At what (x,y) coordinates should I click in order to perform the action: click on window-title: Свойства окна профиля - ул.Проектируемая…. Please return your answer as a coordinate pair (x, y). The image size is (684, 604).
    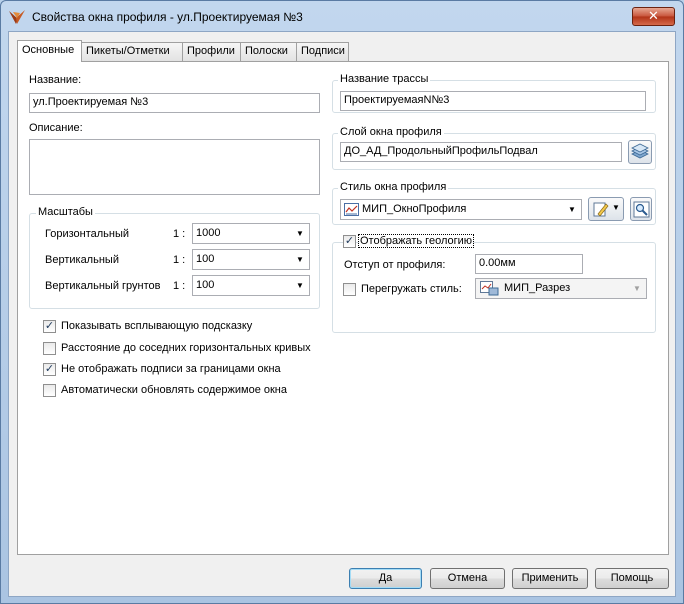
    Looking at the image, I should click on (167, 17).